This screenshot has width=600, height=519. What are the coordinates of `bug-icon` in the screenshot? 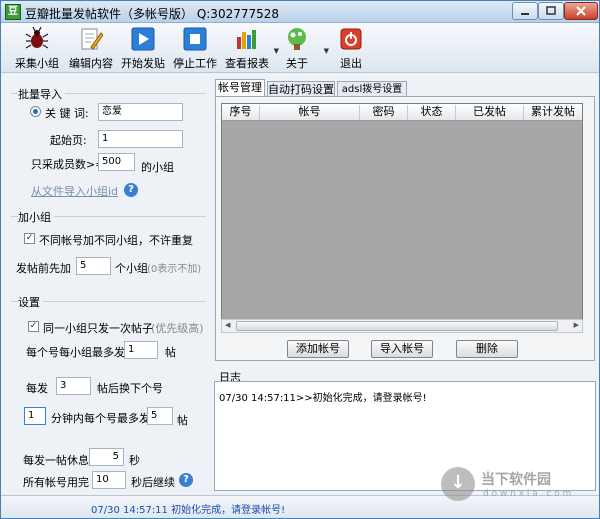 It's located at (37, 38).